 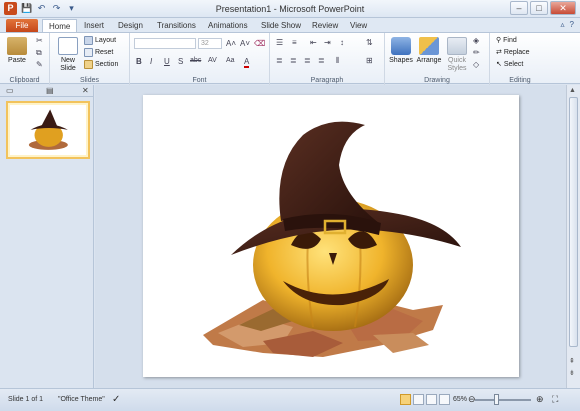 What do you see at coordinates (496, 399) in the screenshot?
I see `zoom-slider-knob` at bounding box center [496, 399].